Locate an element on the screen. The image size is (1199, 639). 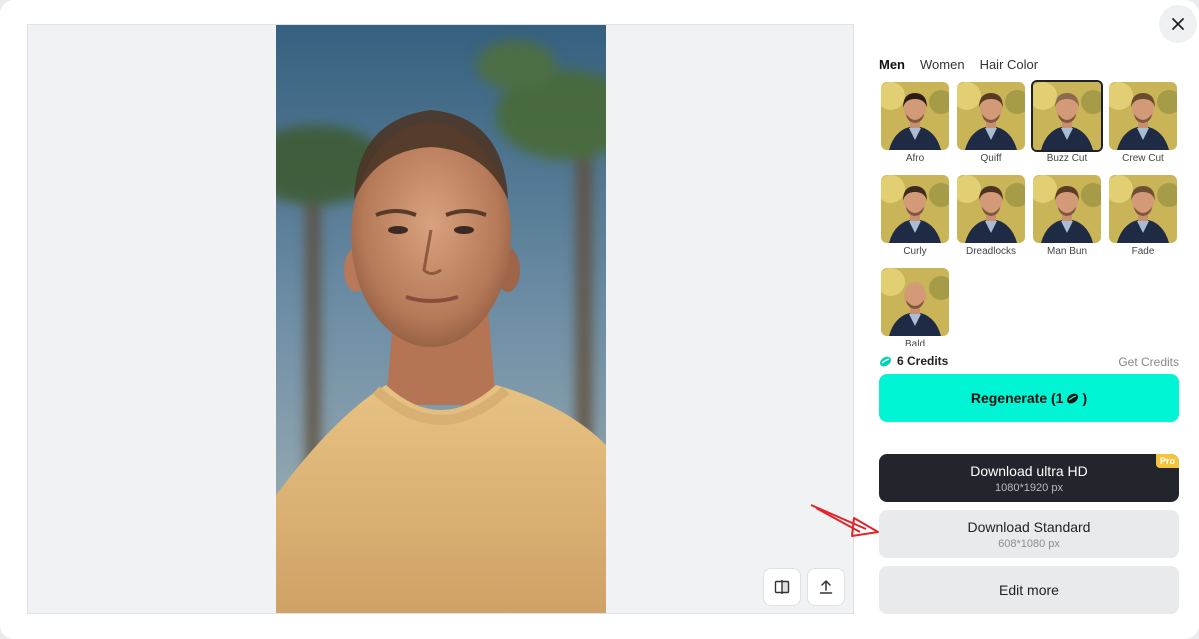
hairstyle-label: Dreadlocks is located at coordinates (991, 251).